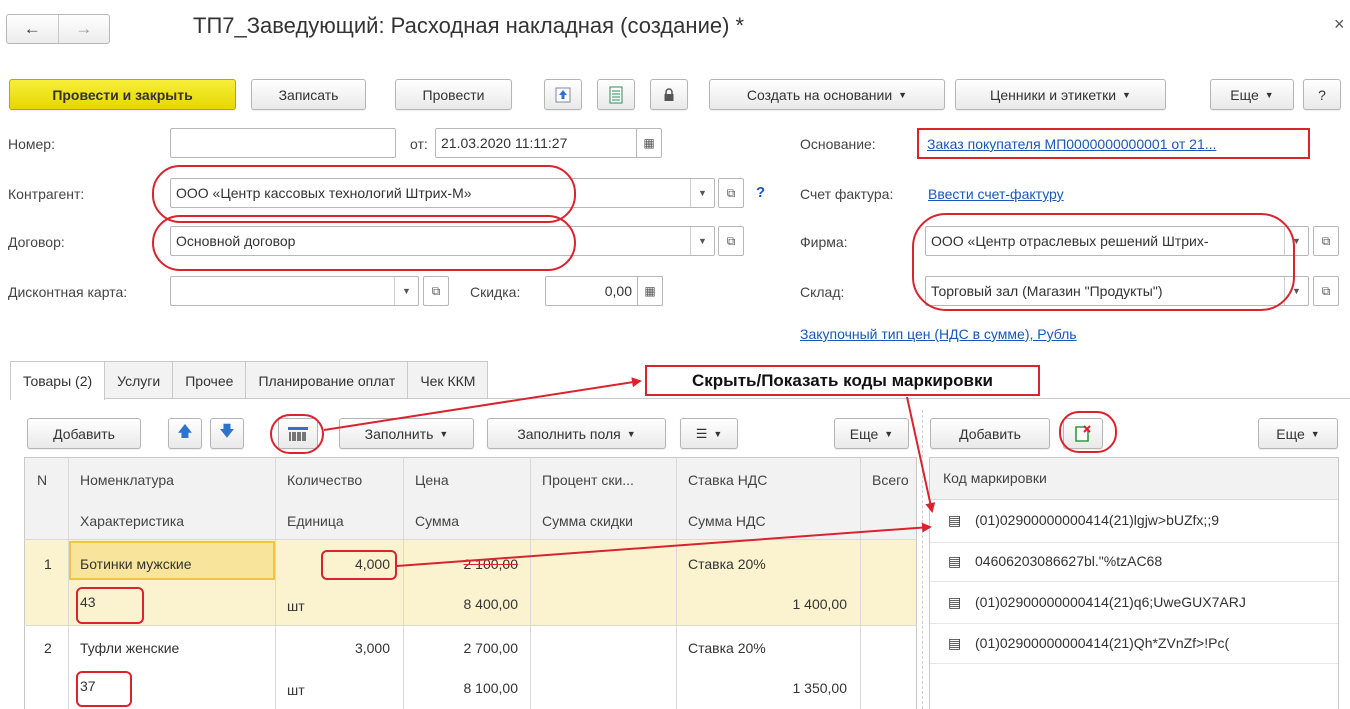  Describe the element at coordinates (893, 480) in the screenshot. I see `column-header: Всего` at that location.